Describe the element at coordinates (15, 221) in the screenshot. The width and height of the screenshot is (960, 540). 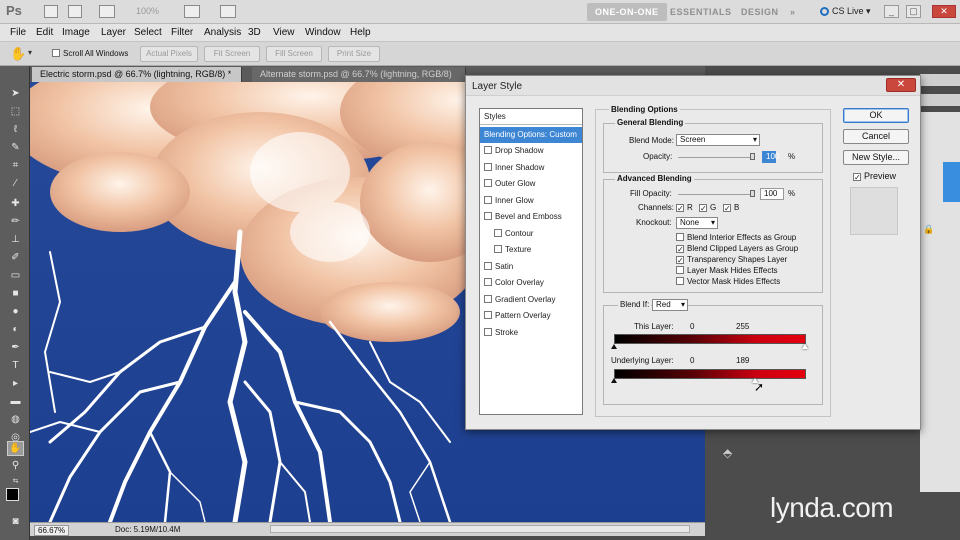
I see `brush-tool-icon: ✏` at that location.